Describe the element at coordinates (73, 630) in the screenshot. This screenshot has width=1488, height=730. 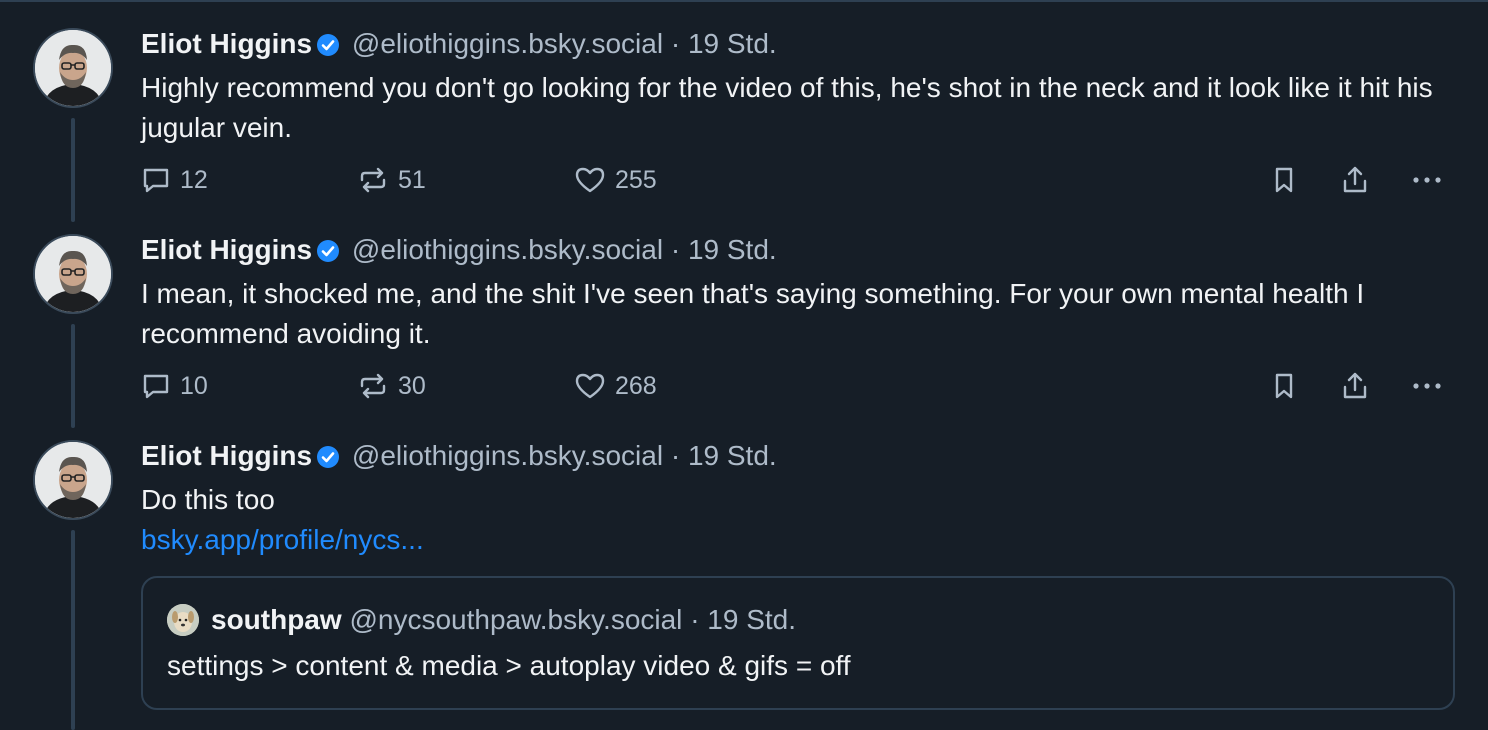
I see `thread-connector` at that location.